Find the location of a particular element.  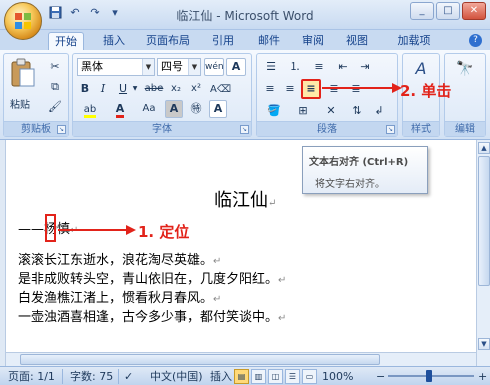

poem-line-text: 是非成败转头空，青山依旧在，几度夕阳红。 is located at coordinates (148, 279).